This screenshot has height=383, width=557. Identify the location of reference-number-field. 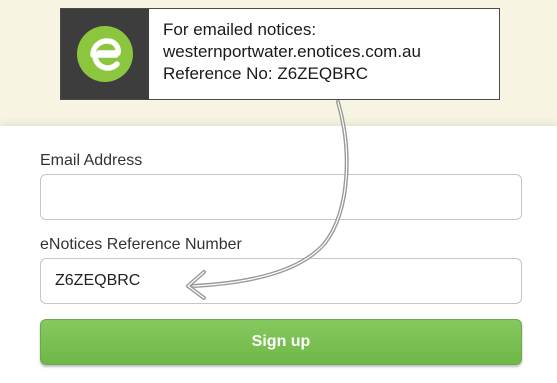
(281, 281).